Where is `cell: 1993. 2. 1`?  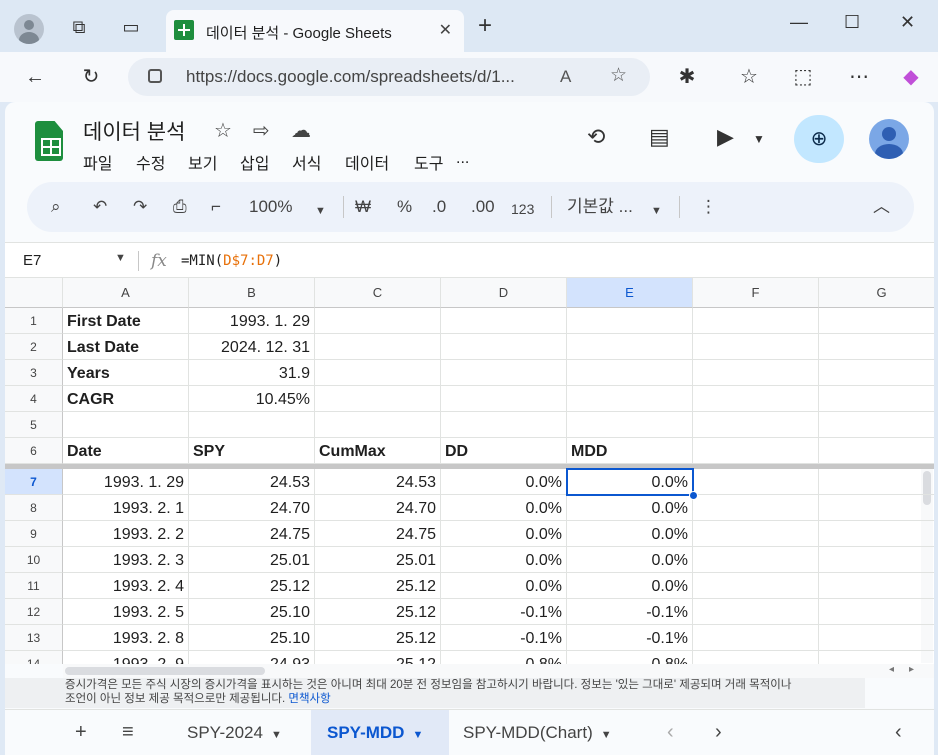 cell: 1993. 2. 1 is located at coordinates (126, 508).